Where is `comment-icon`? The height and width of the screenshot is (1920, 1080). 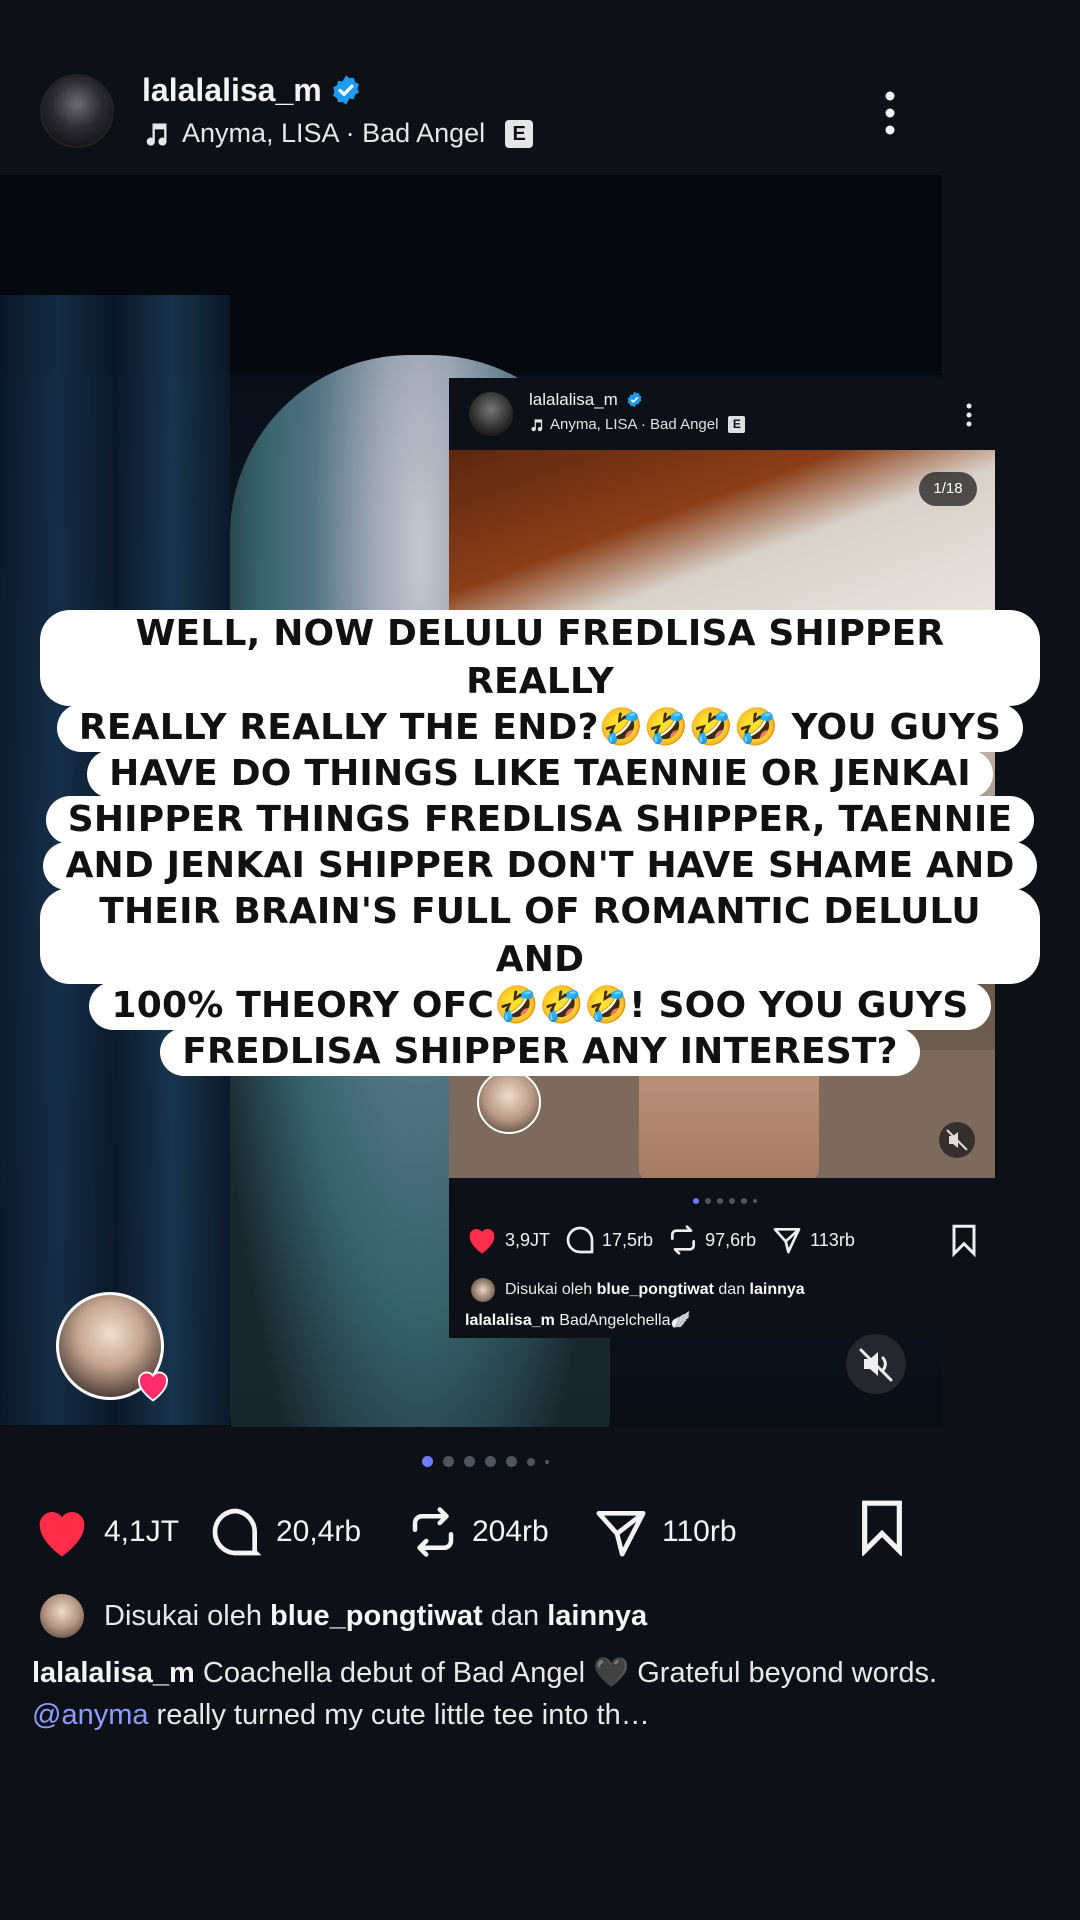
comment-icon is located at coordinates (237, 1532).